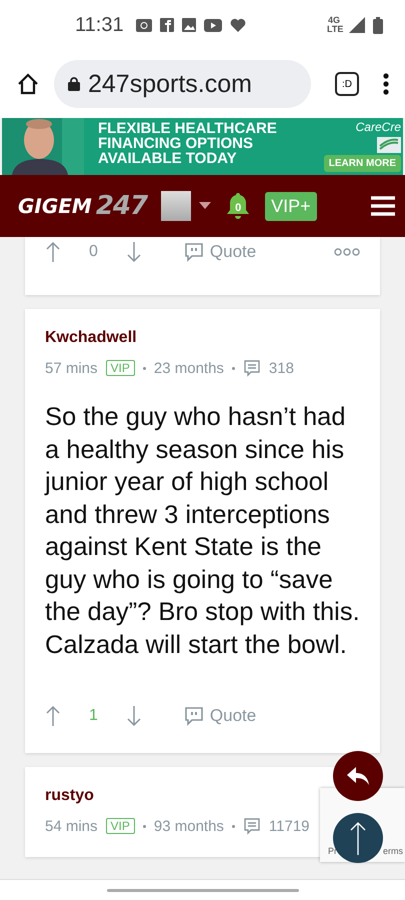  I want to click on post-count: 11719, so click(289, 826).